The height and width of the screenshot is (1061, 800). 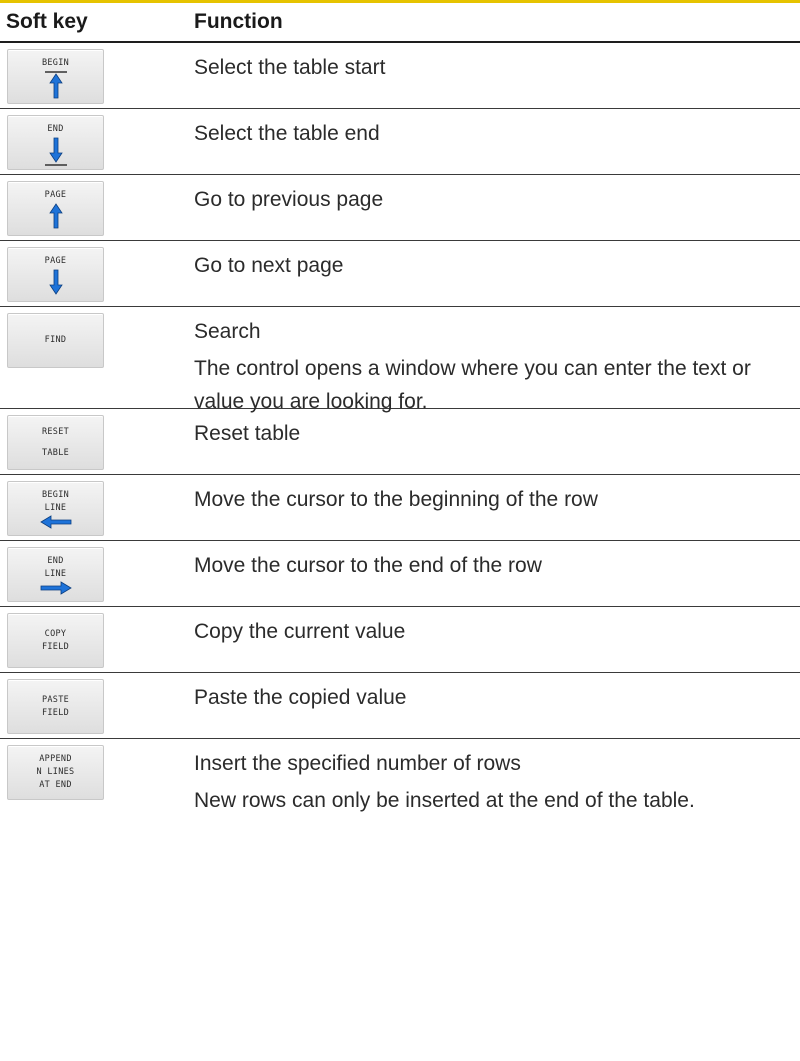 I want to click on softkey-page-down: PAGE, so click(x=55, y=274).